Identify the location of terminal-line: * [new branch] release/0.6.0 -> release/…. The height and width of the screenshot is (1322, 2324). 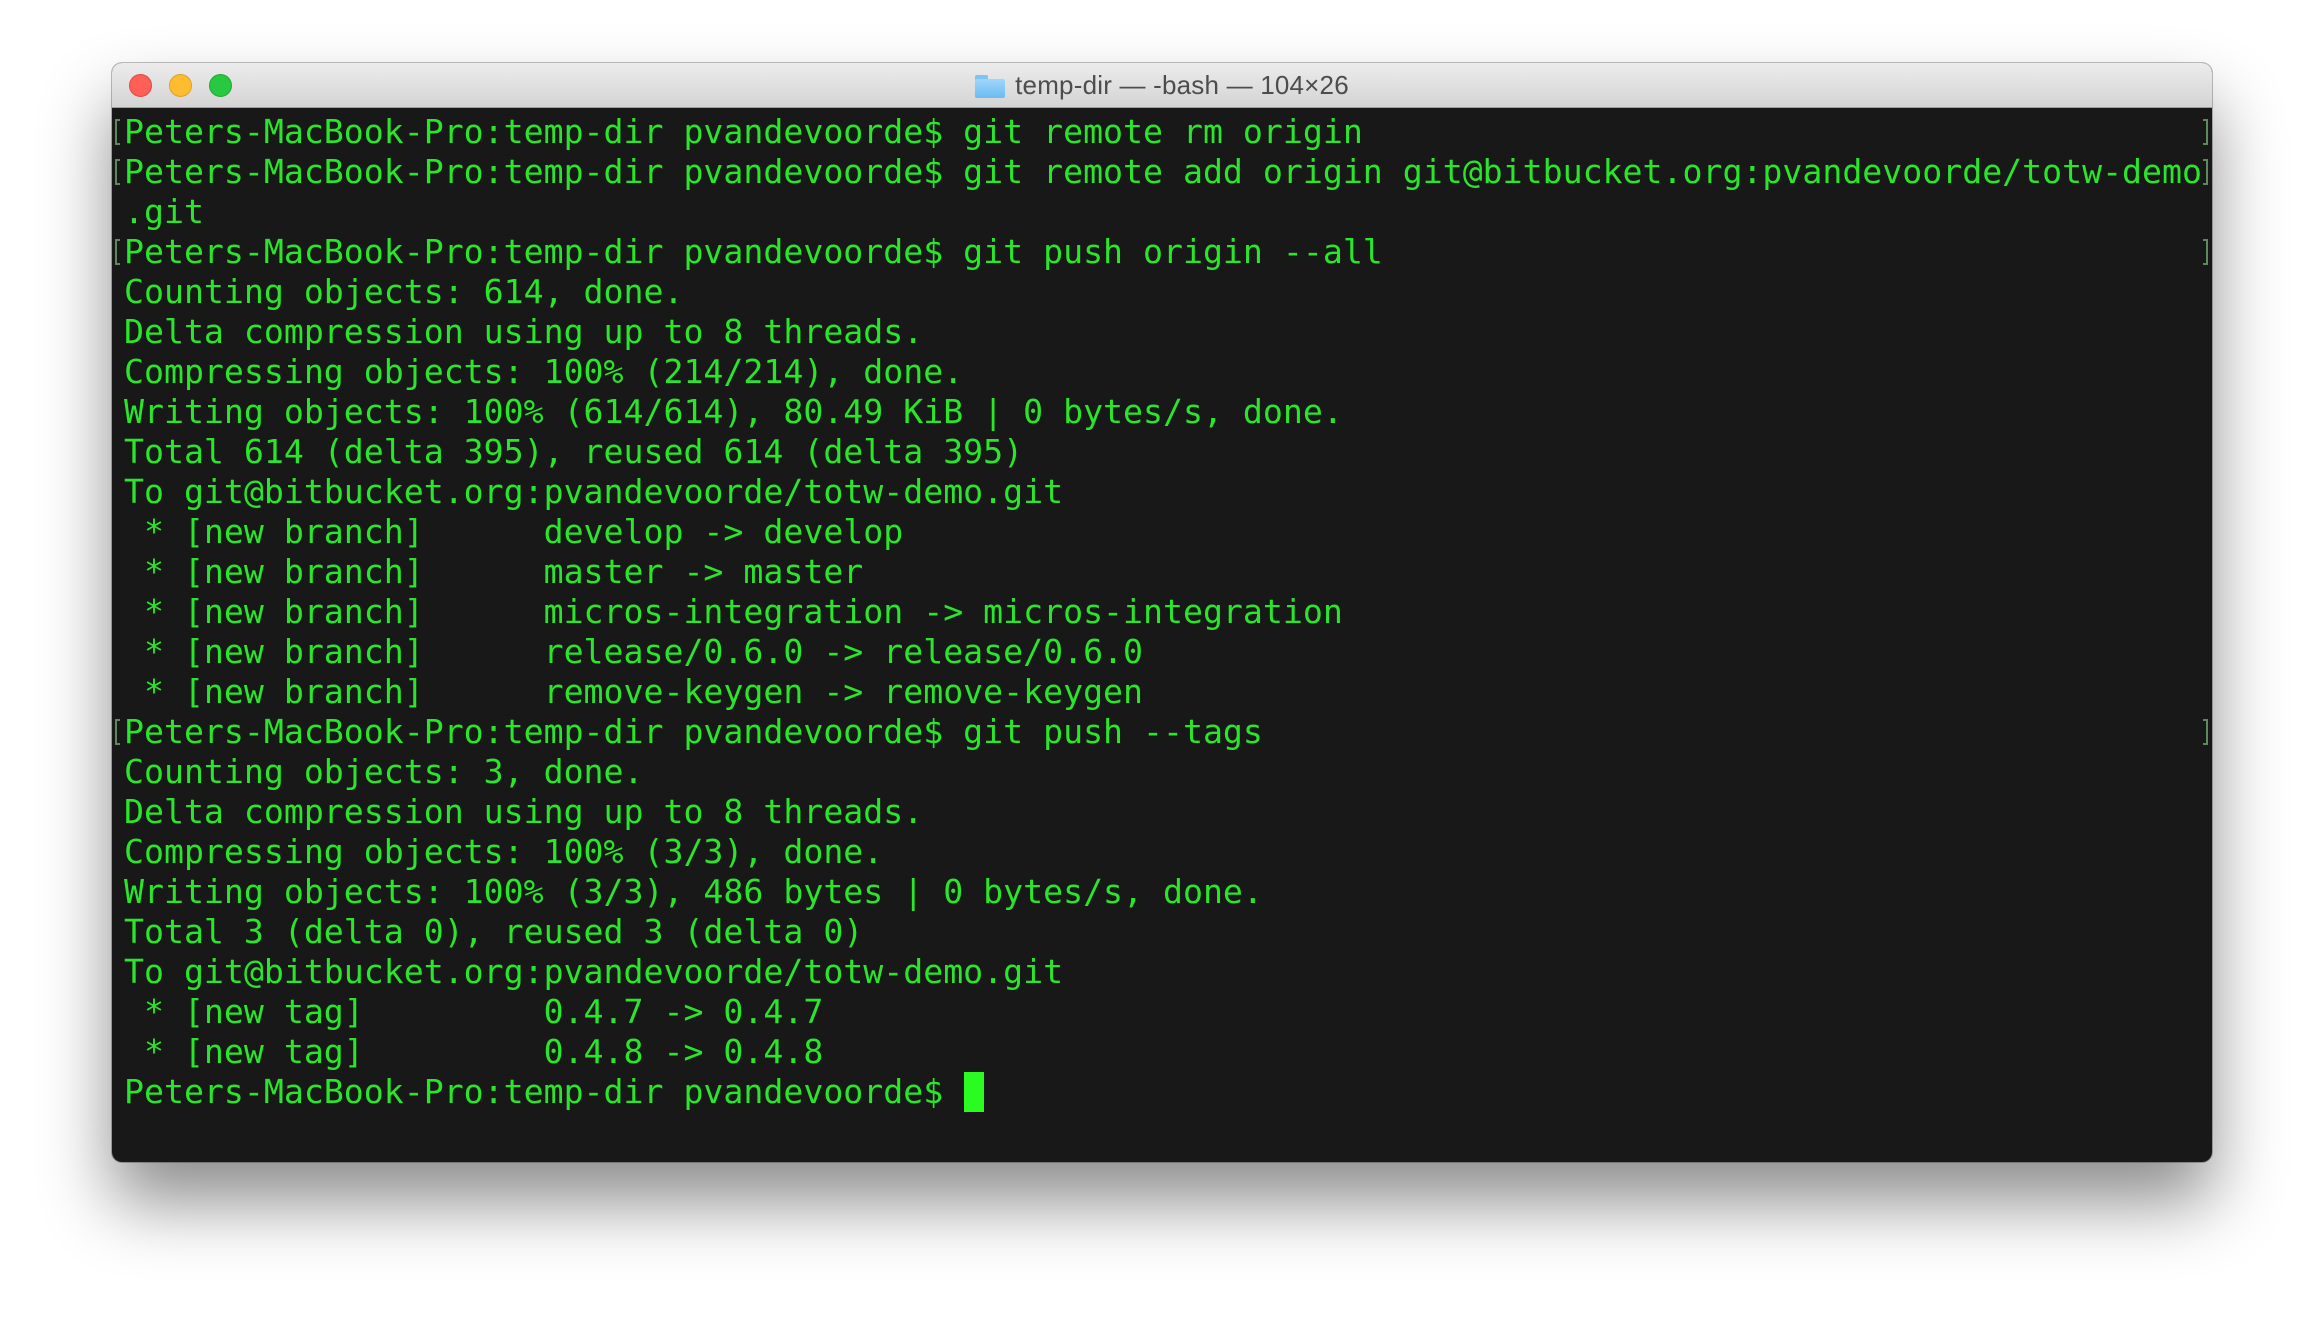
(634, 651).